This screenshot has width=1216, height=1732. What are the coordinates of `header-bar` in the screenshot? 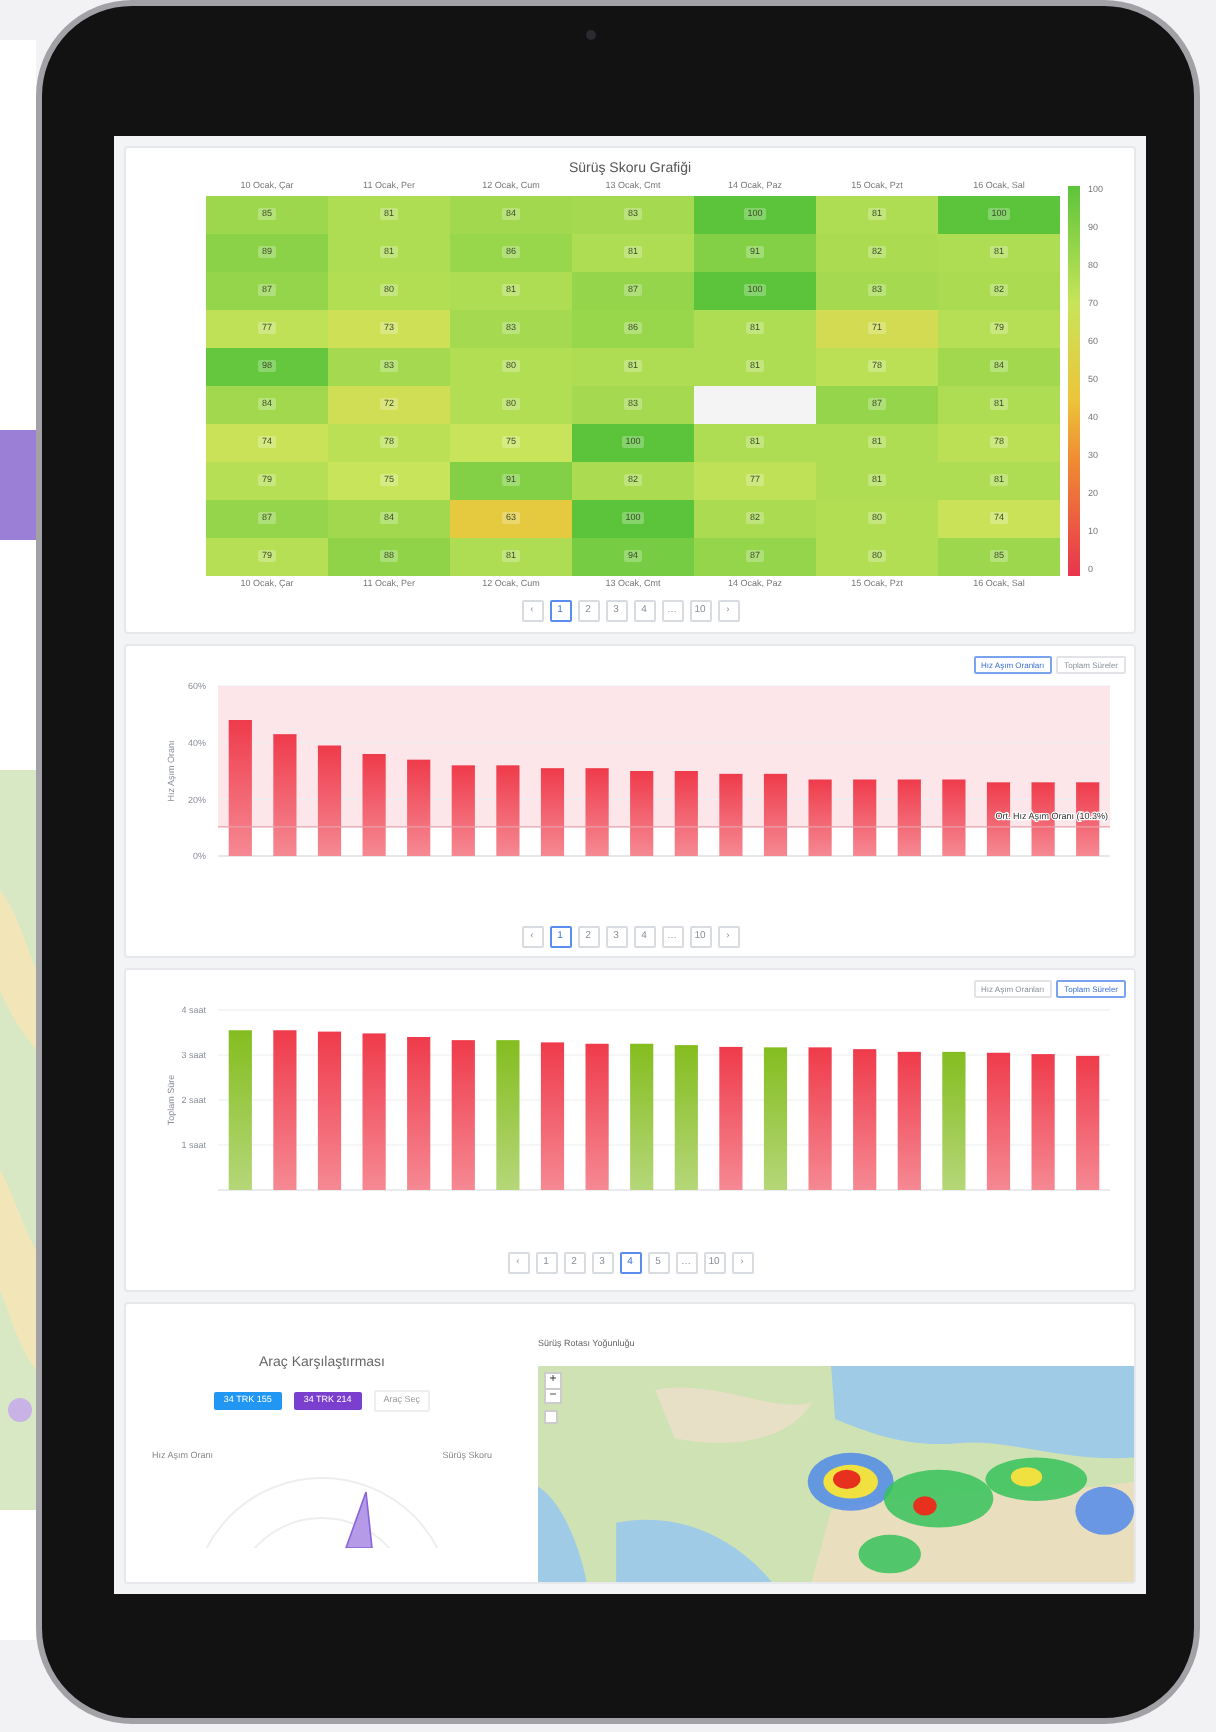 It's located at (18, 485).